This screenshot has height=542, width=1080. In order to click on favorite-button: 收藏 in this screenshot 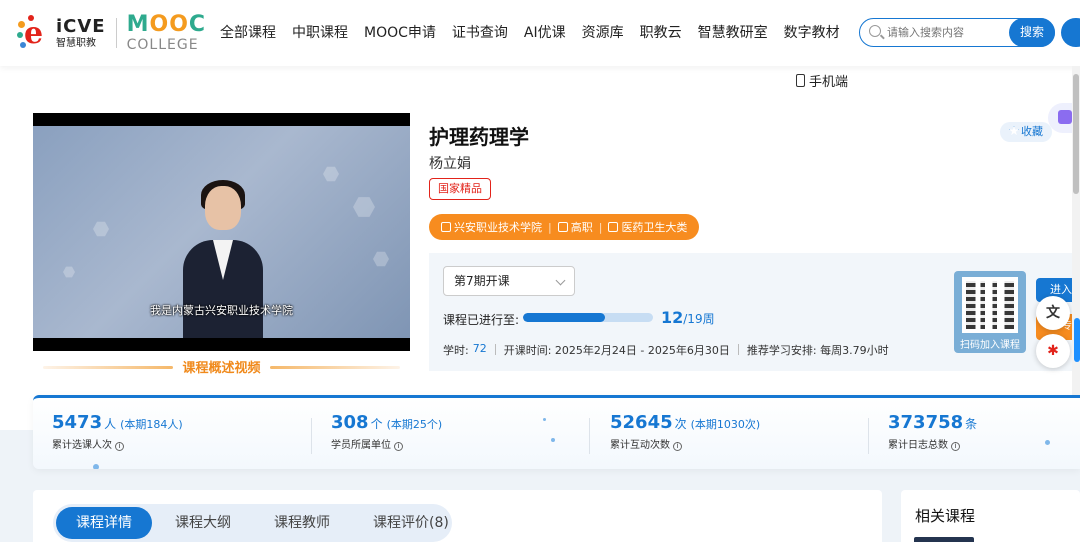, I will do `click(1026, 132)`.